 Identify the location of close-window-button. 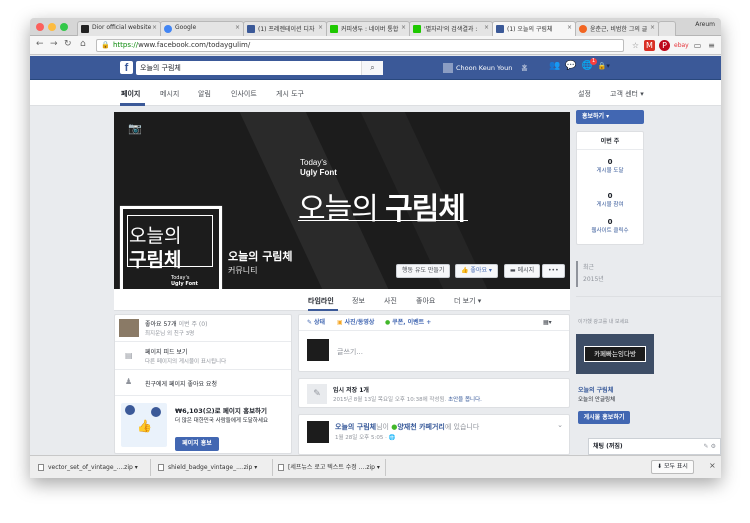
(40, 27).